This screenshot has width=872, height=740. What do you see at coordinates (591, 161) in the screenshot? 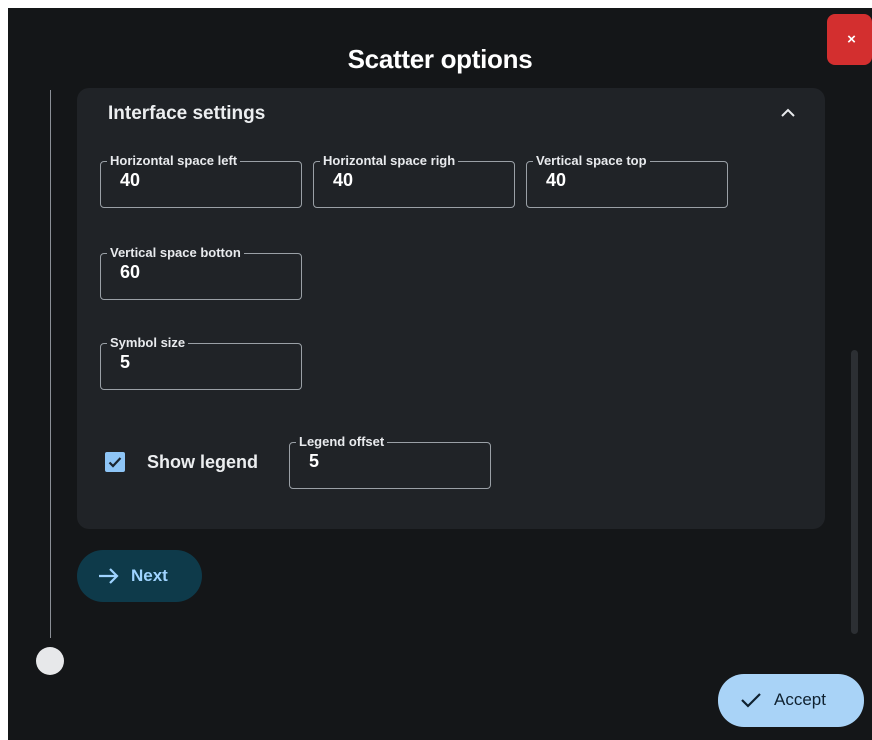
I see `field-label: Vertical space top` at bounding box center [591, 161].